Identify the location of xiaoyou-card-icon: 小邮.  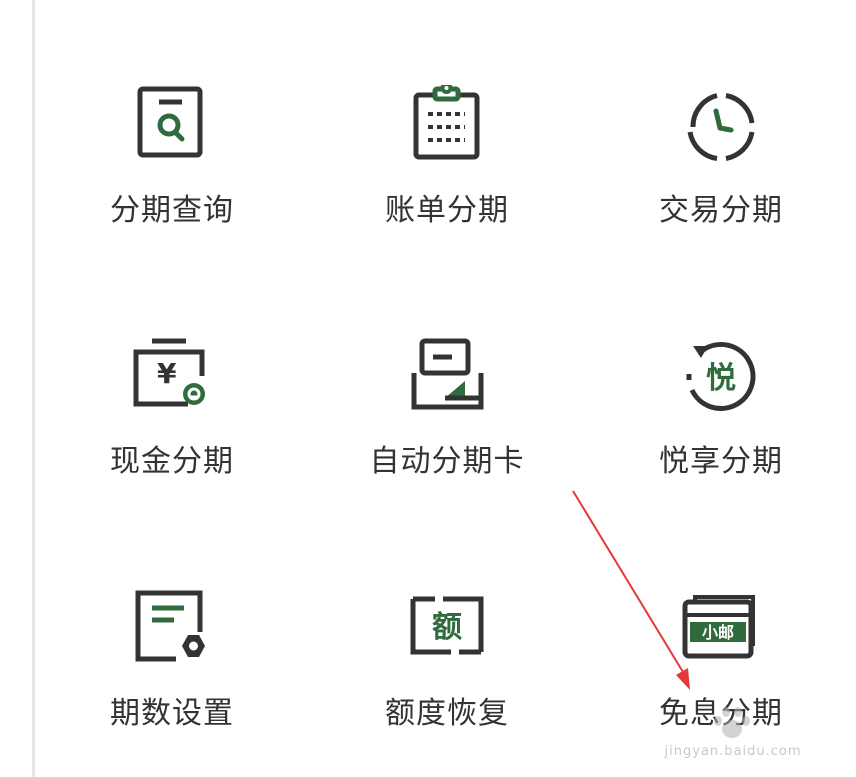
(721, 630).